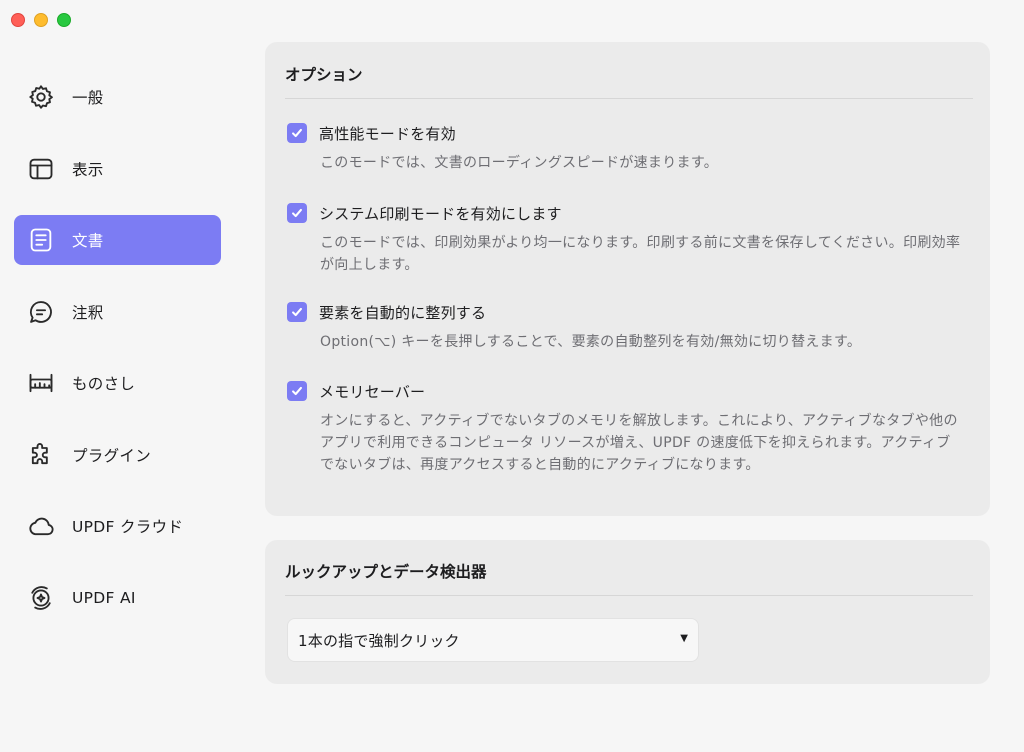 Image resolution: width=1024 pixels, height=752 pixels. I want to click on option-description: このモードでは、文書のローディングスピードが速まります。, so click(519, 163).